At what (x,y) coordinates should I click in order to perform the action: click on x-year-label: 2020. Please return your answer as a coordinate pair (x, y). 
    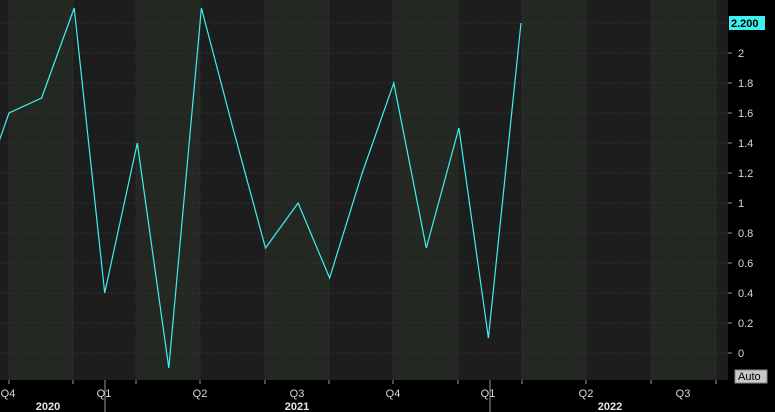
    Looking at the image, I should click on (48, 406).